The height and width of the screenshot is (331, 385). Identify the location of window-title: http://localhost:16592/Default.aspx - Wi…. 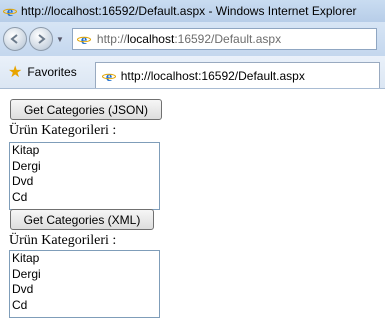
(189, 11).